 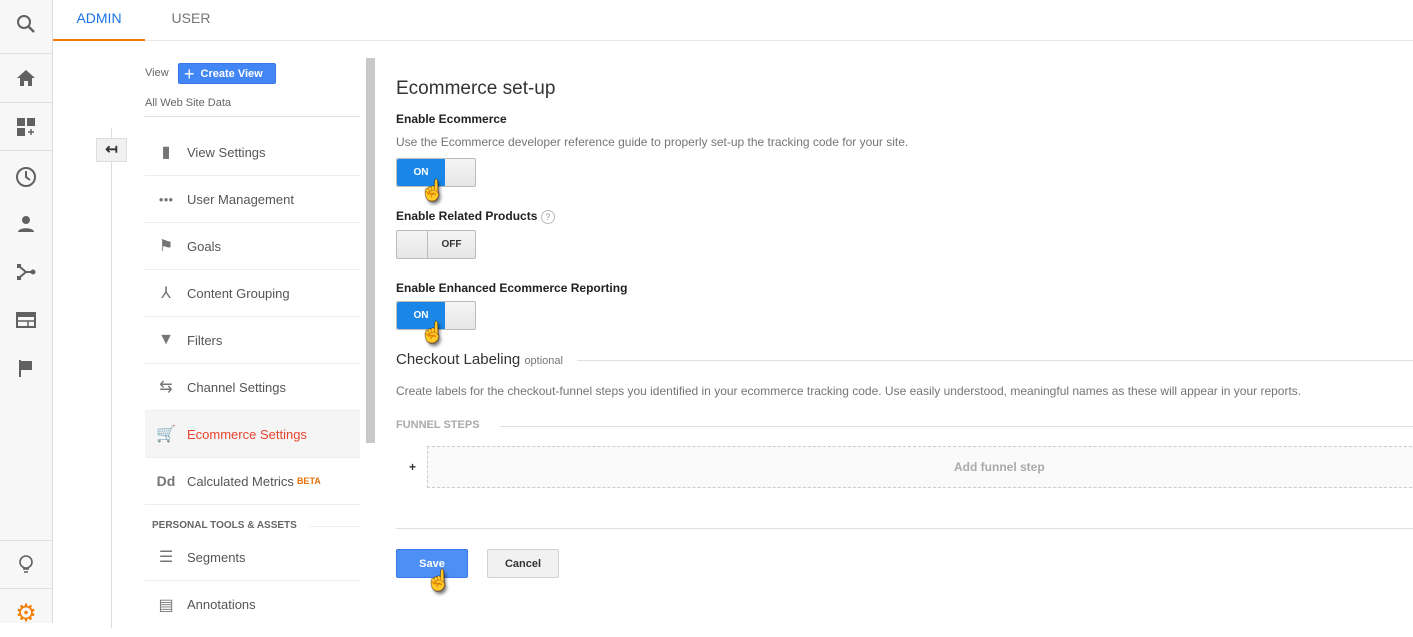 I want to click on enable-ecommerce-label: Enable Ecommerce, so click(x=451, y=119).